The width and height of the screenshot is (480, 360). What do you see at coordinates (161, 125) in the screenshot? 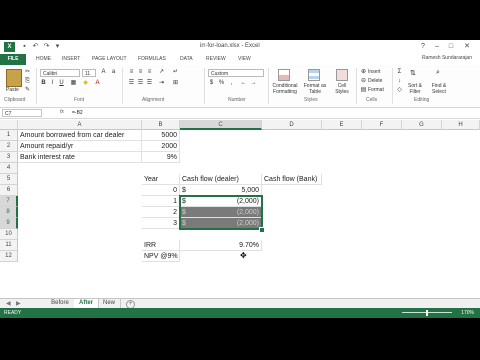
I see `column-header-b: B` at bounding box center [161, 125].